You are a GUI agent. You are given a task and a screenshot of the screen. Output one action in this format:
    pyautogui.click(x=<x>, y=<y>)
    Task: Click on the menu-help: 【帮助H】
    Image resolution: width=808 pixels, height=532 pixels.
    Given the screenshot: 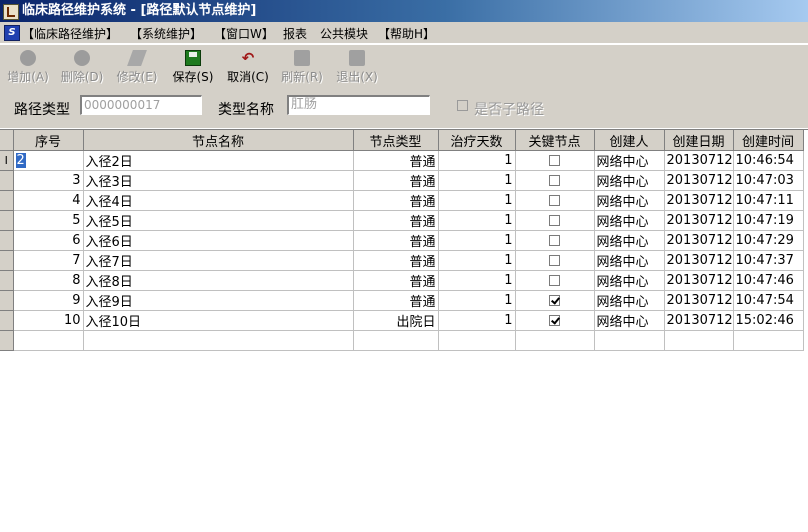 What is the action you would take?
    pyautogui.click(x=406, y=33)
    